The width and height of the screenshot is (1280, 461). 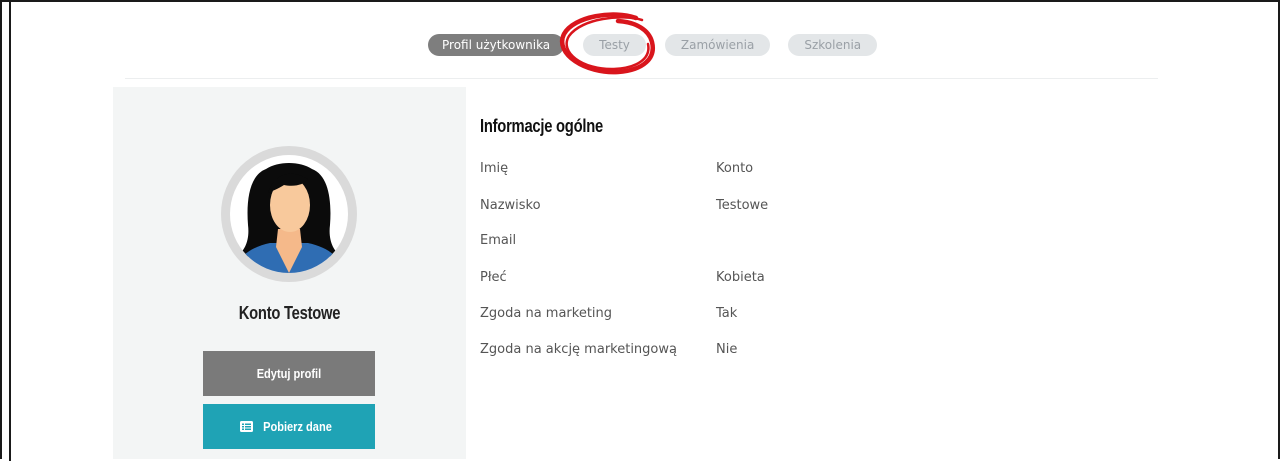 I want to click on profile-name: Konto Testowe, so click(x=289, y=313).